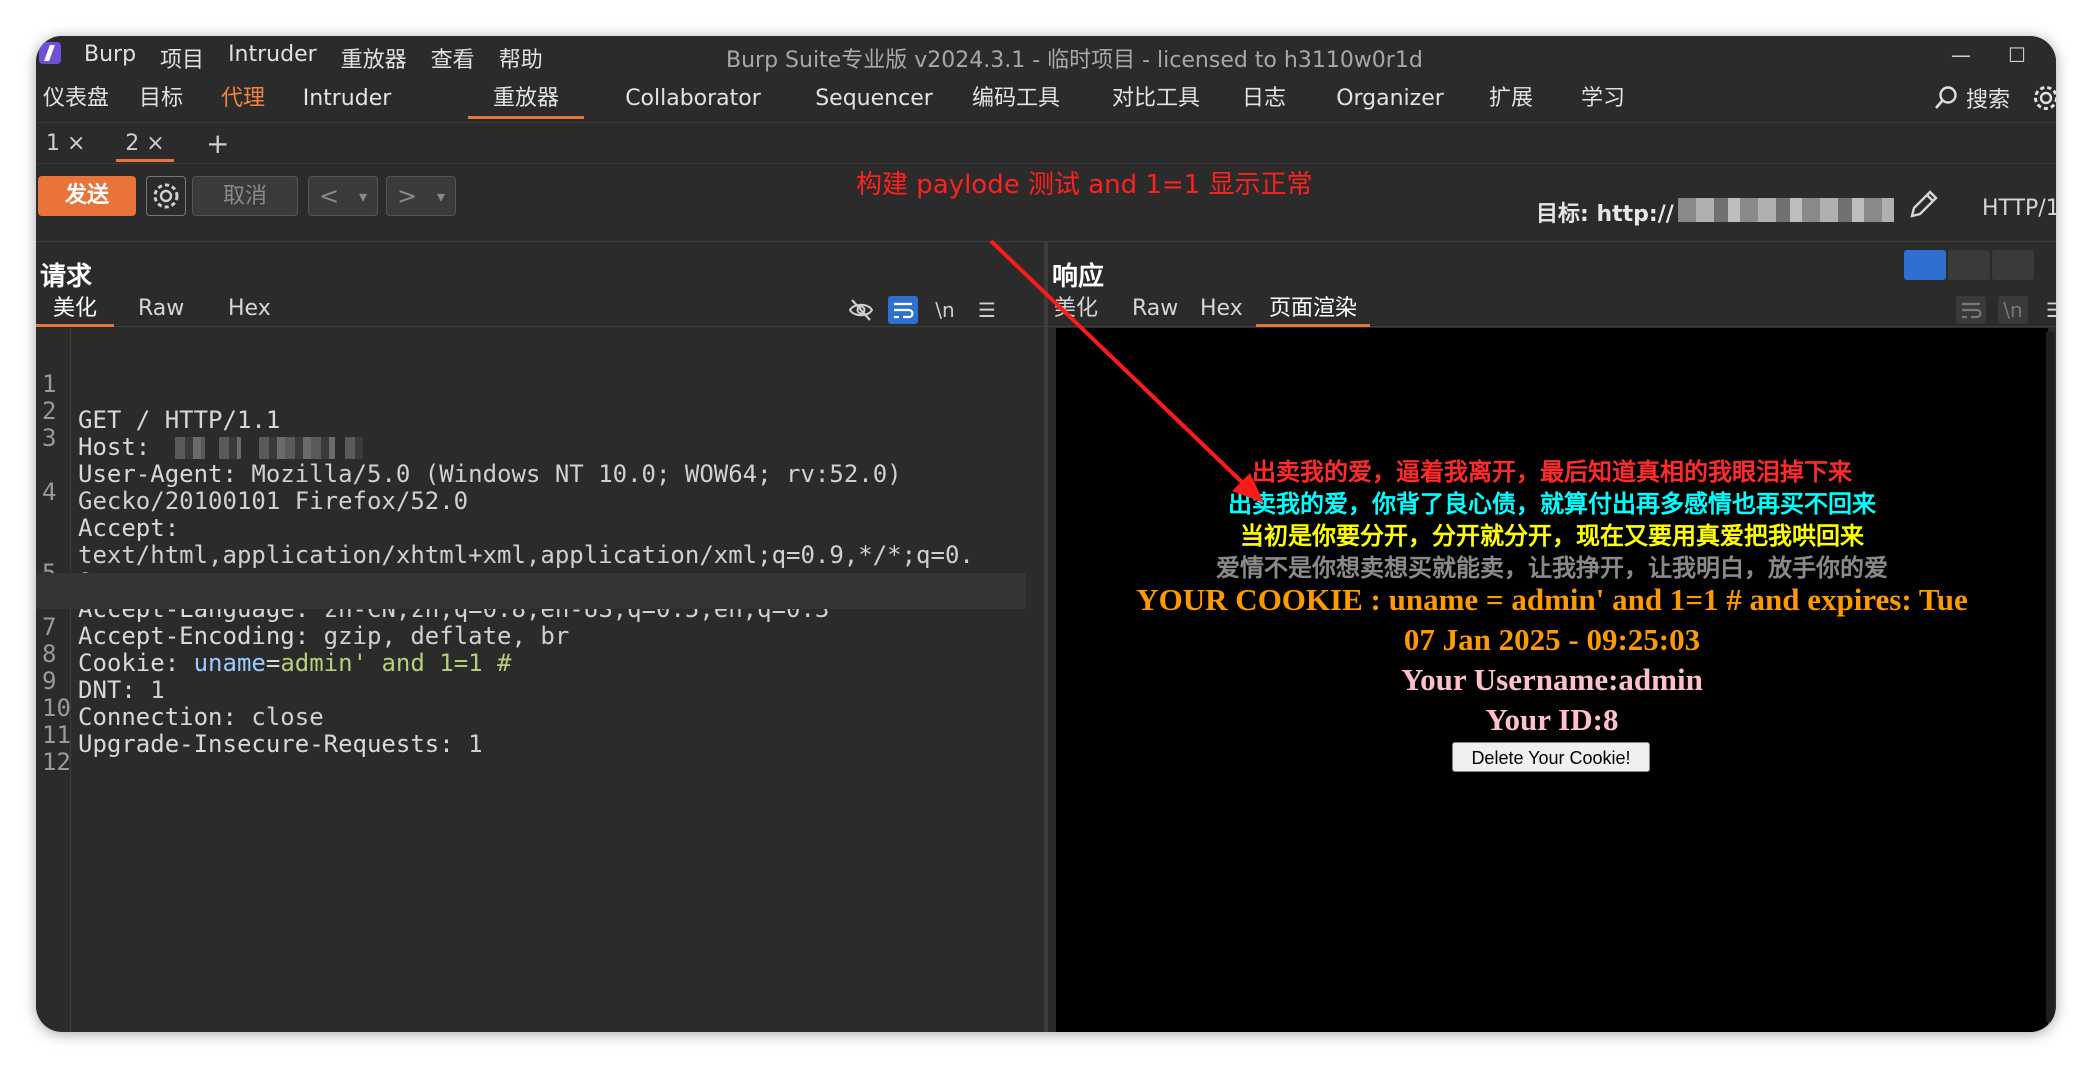  Describe the element at coordinates (1084, 185) in the screenshot. I see `annotation-text: 构建 paylode 测试 and 1=1 显示正常` at that location.